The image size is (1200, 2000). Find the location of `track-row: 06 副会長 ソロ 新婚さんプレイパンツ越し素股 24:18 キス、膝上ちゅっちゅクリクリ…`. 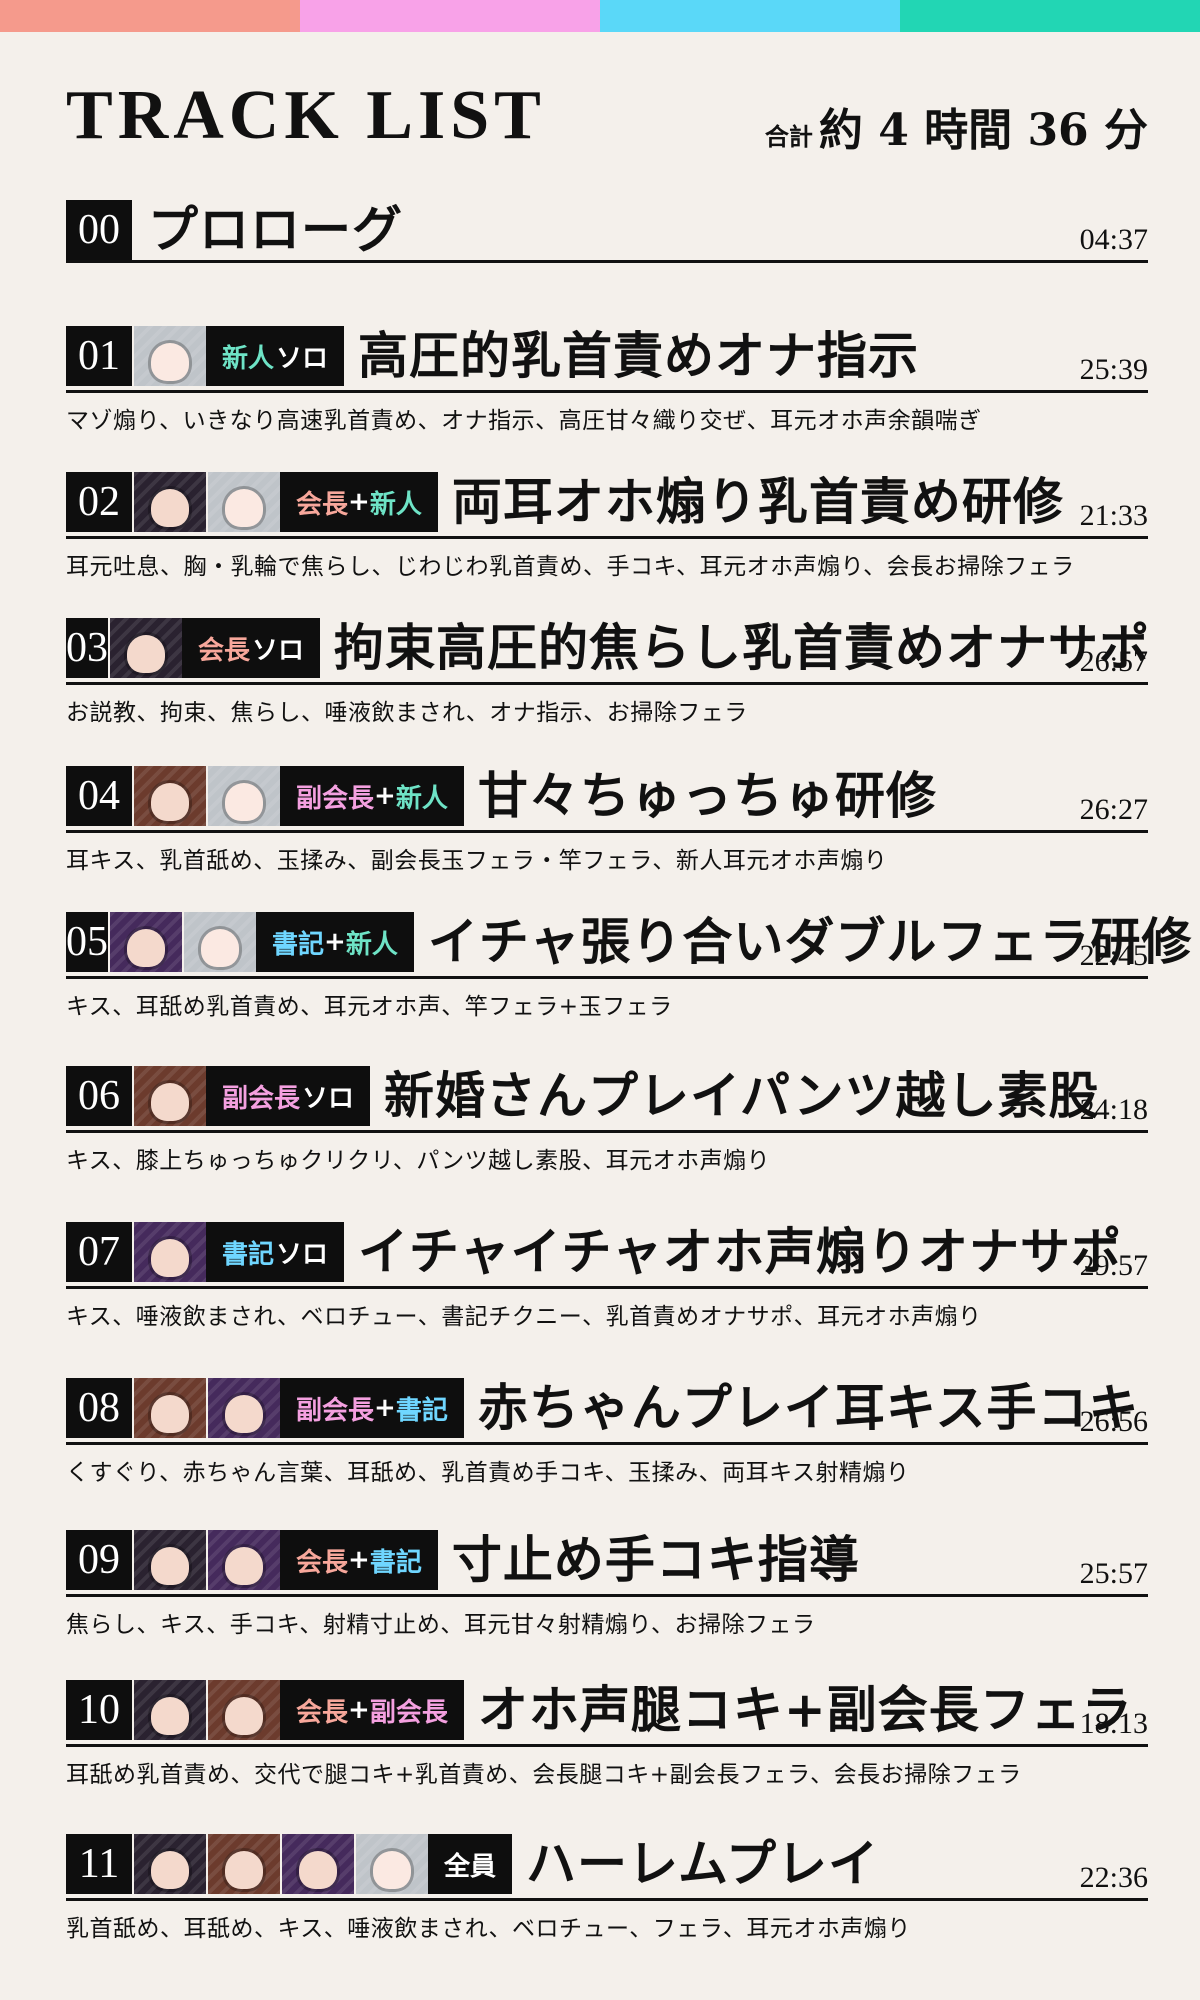

track-row: 06 副会長 ソロ 新婚さんプレイパンツ越し素股 24:18 キス、膝上ちゅっちゅクリクリ… is located at coordinates (607, 1120).